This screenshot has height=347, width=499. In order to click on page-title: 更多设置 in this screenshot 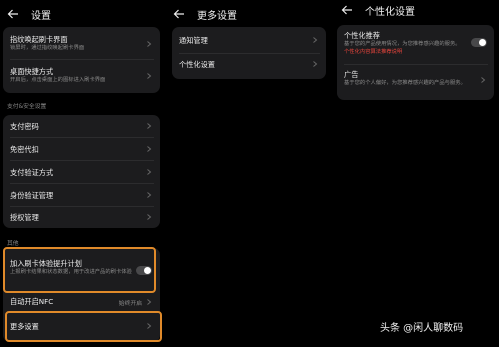, I will do `click(217, 16)`.